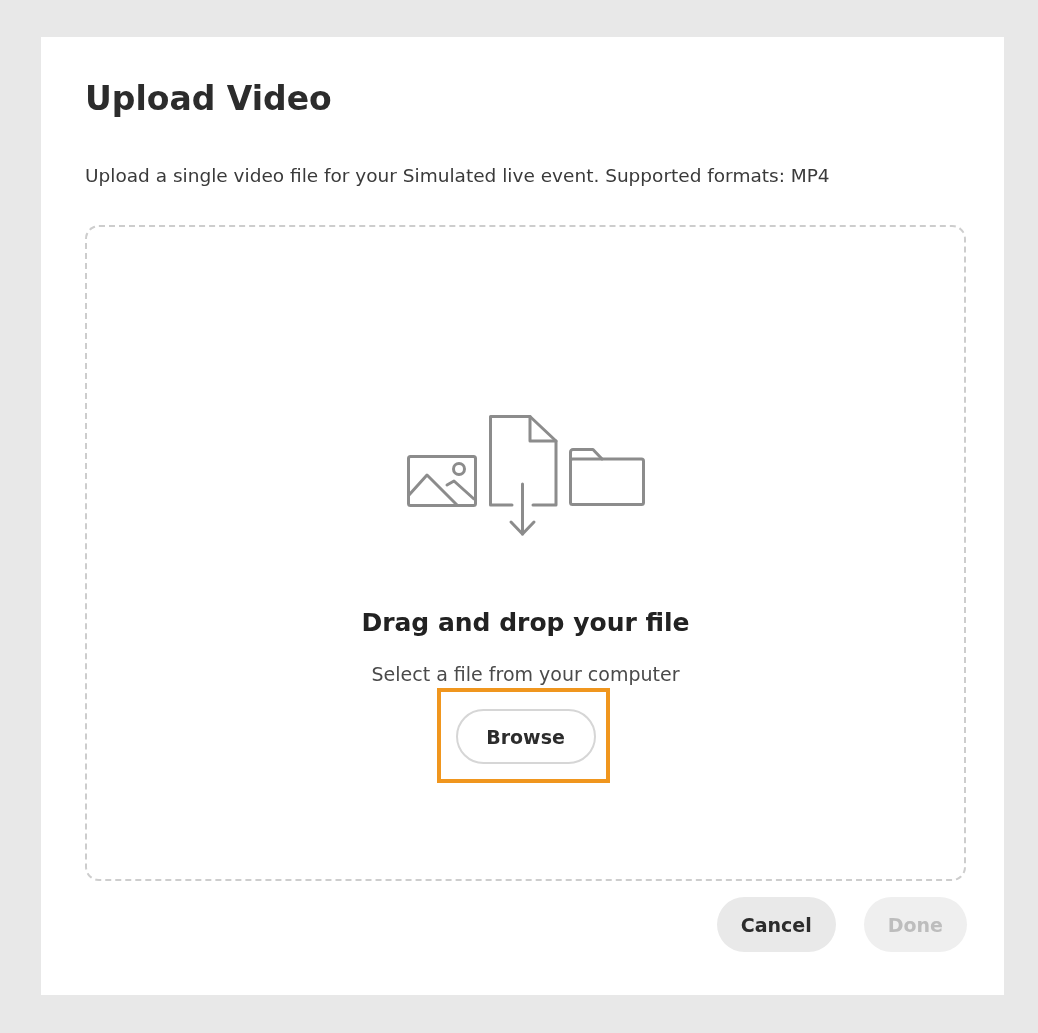 Image resolution: width=1038 pixels, height=1033 pixels. Describe the element at coordinates (606, 477) in the screenshot. I see `folder-icon` at that location.